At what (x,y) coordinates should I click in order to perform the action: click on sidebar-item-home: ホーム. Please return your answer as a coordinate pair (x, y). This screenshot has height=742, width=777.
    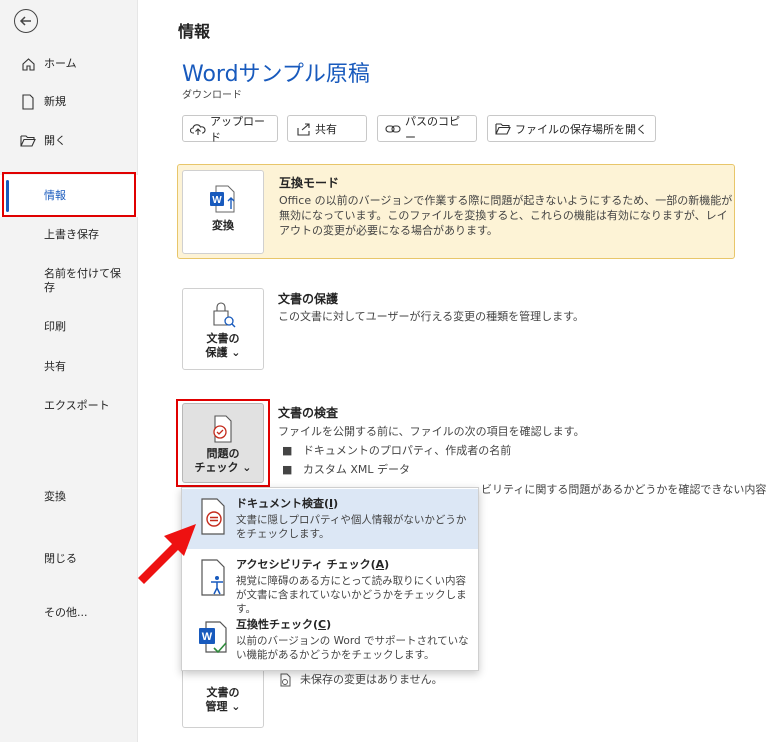
    Looking at the image, I should click on (69, 64).